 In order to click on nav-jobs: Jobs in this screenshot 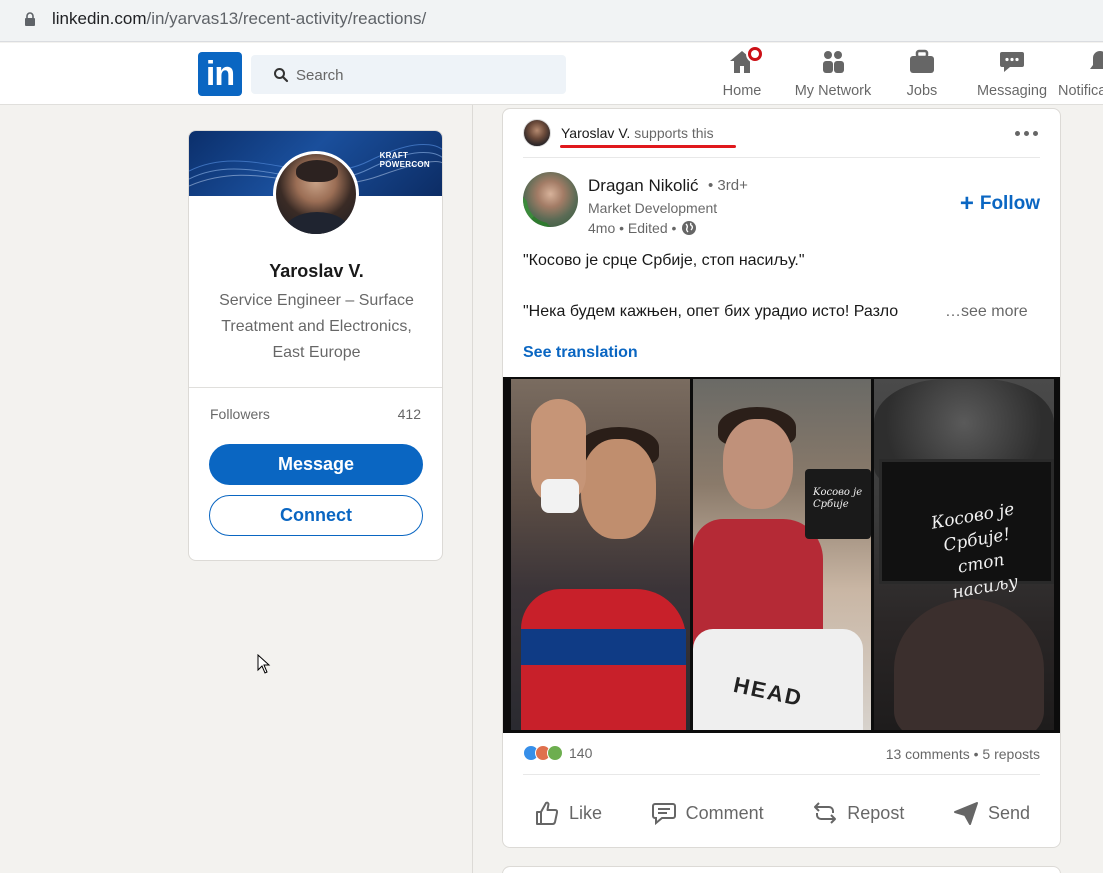, I will do `click(922, 76)`.